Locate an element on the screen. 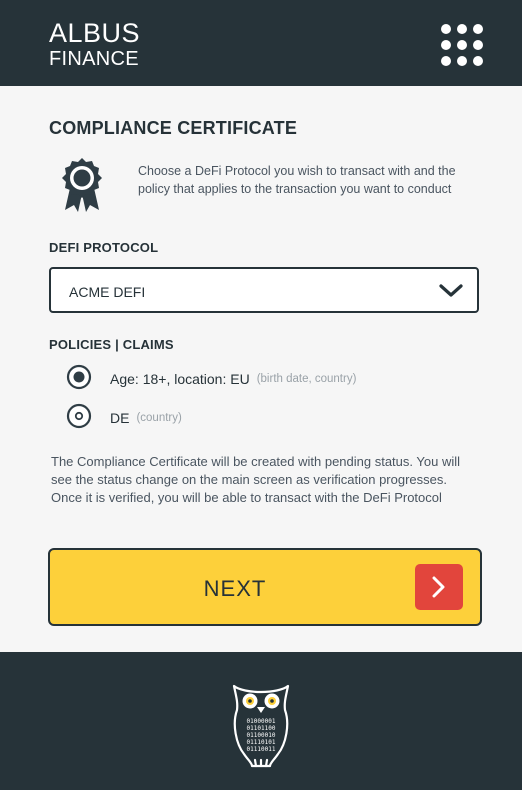  policy-option-hint: (country) is located at coordinates (159, 418).